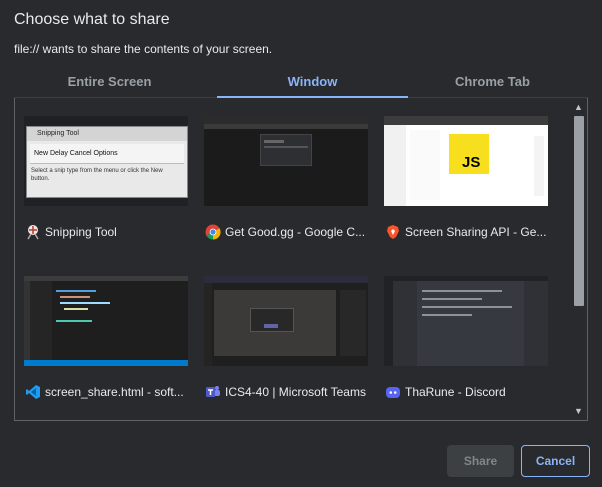 This screenshot has width=602, height=487. I want to click on share-source-tabs: Entire Screen Window Chrome Tab, so click(301, 84).